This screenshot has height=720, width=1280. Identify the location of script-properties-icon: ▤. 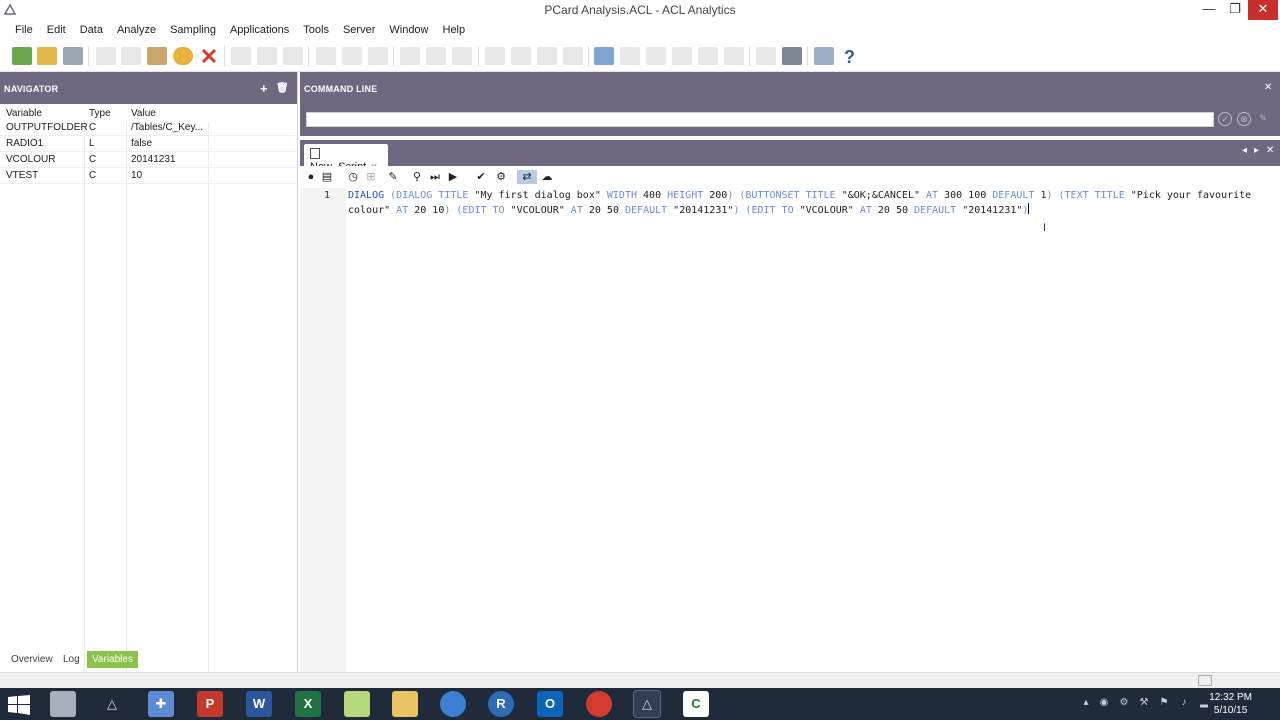
(327, 177).